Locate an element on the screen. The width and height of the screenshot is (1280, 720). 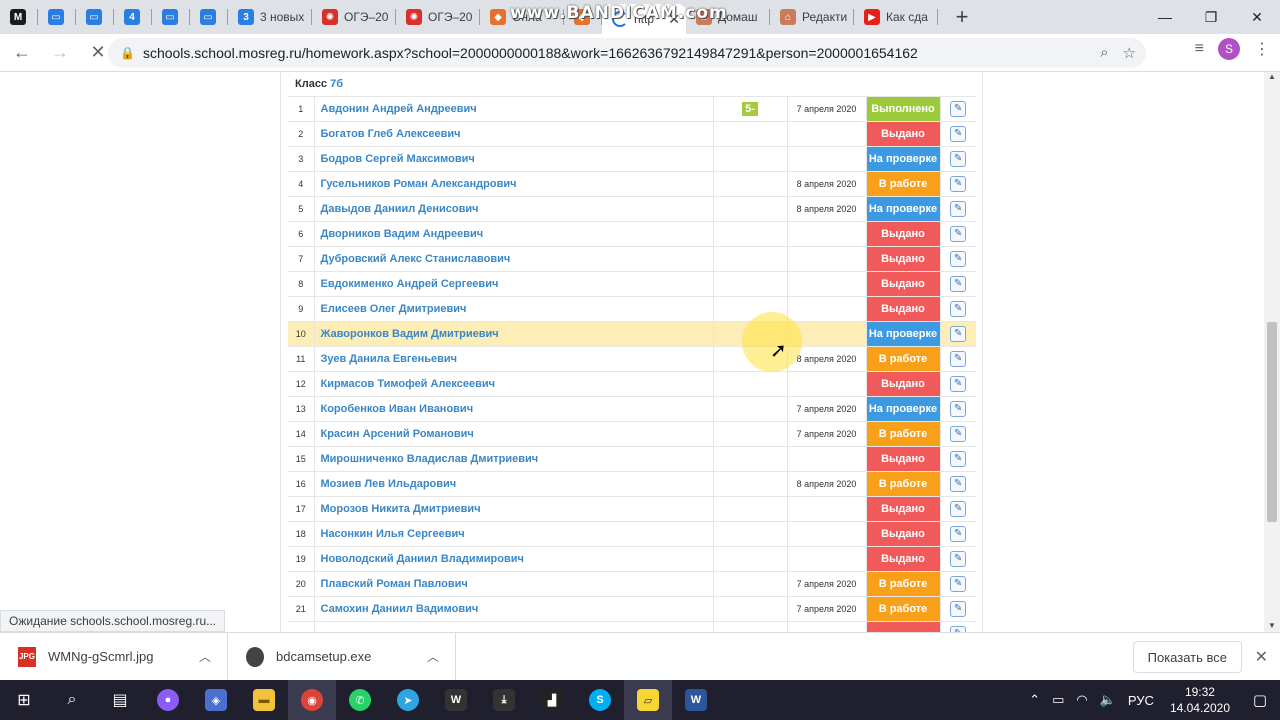
student-name-link: Елисеев Олег Дмитриевич is located at coordinates (514, 309).